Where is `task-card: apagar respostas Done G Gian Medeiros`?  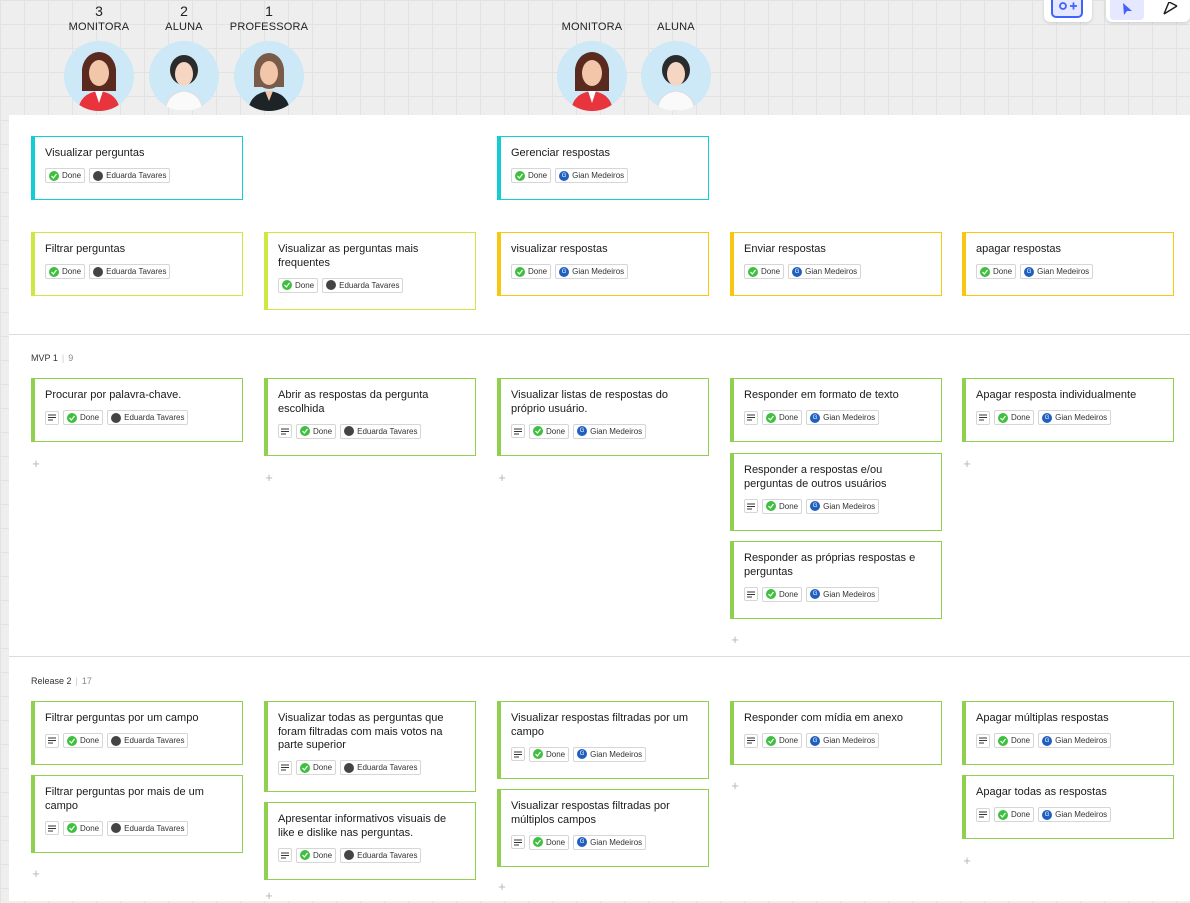 task-card: apagar respostas Done G Gian Medeiros is located at coordinates (1068, 264).